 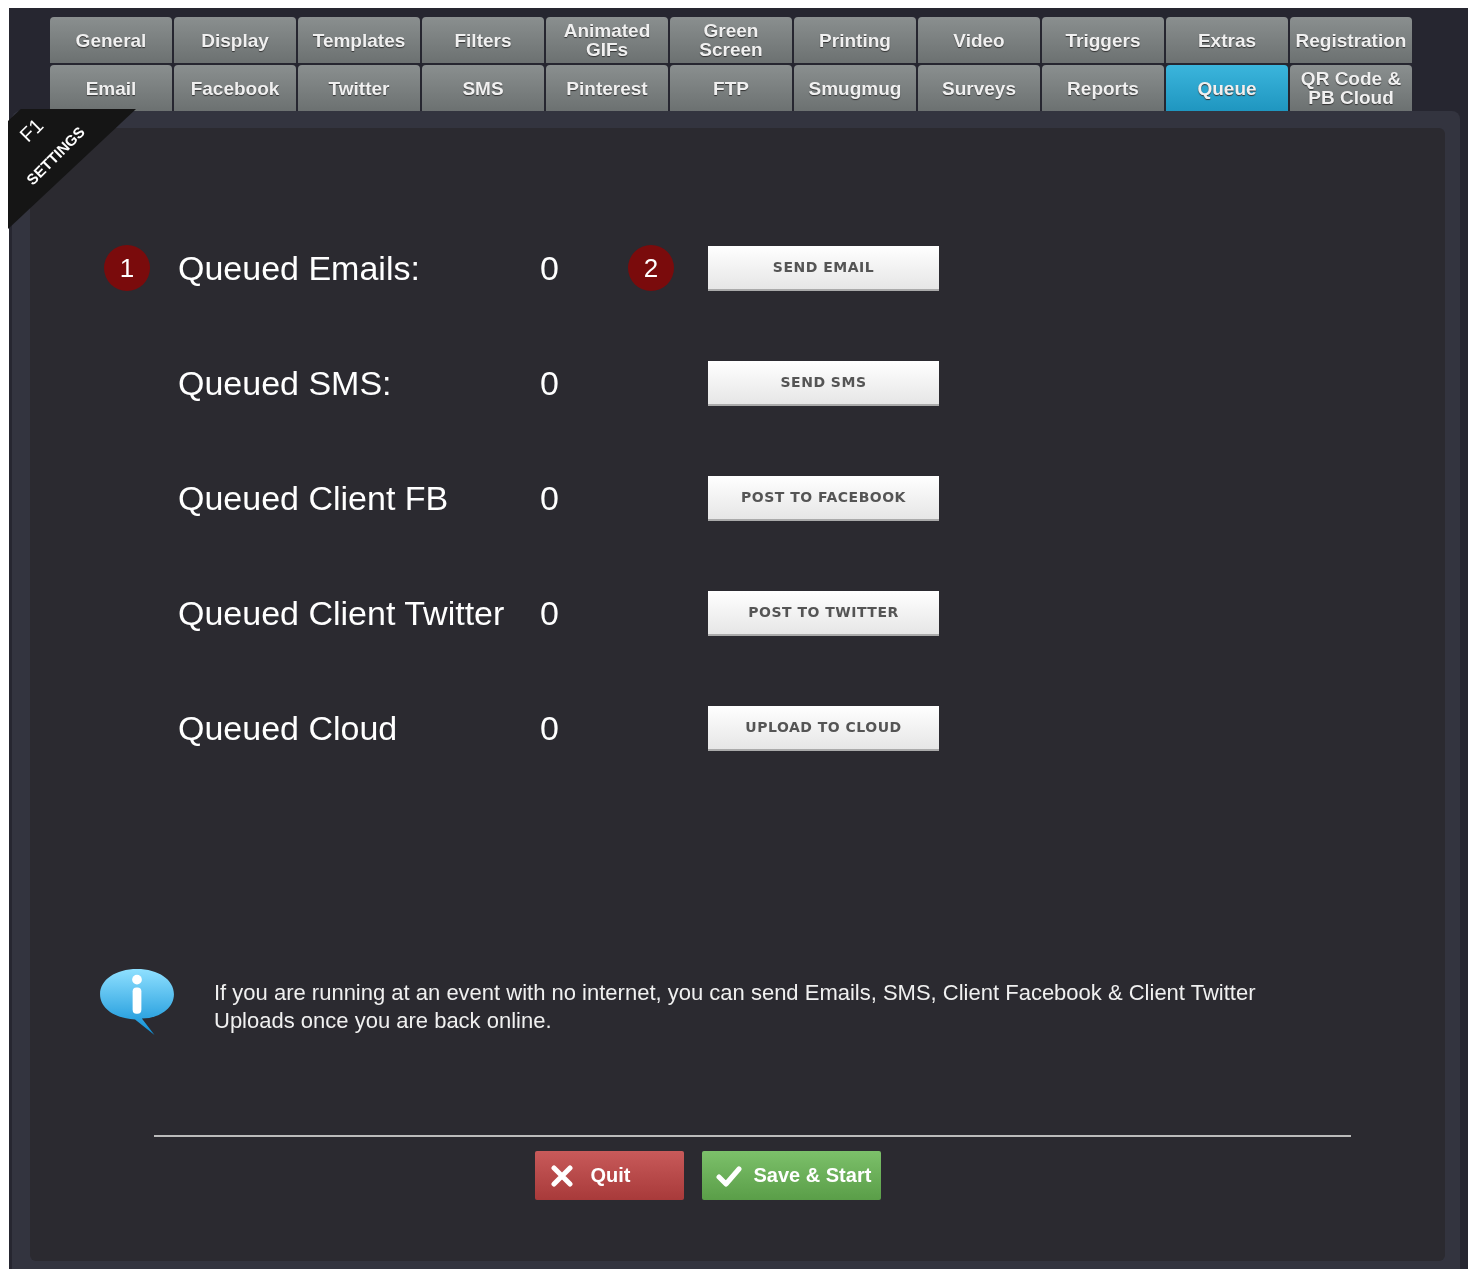 I want to click on footer-button: Save & Start, so click(x=791, y=1175).